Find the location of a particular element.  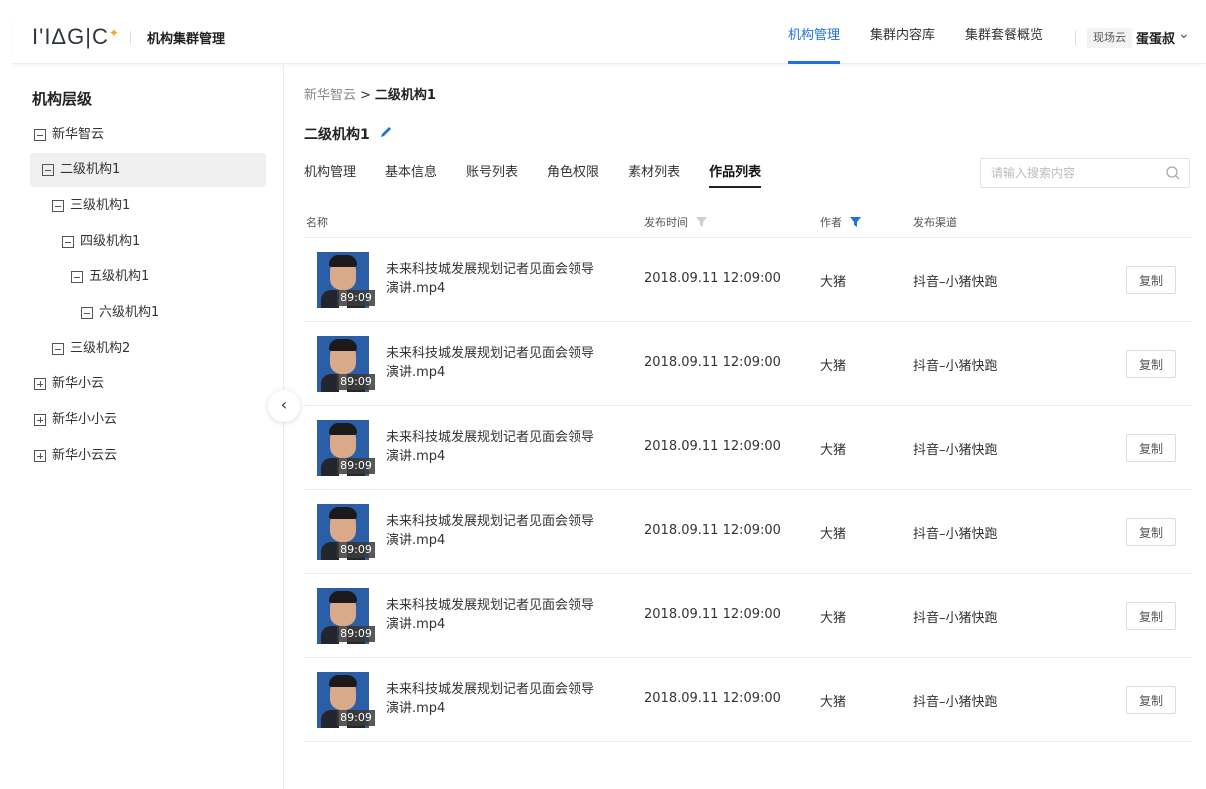

breadcrumb-current: 二级机构1 is located at coordinates (405, 95).